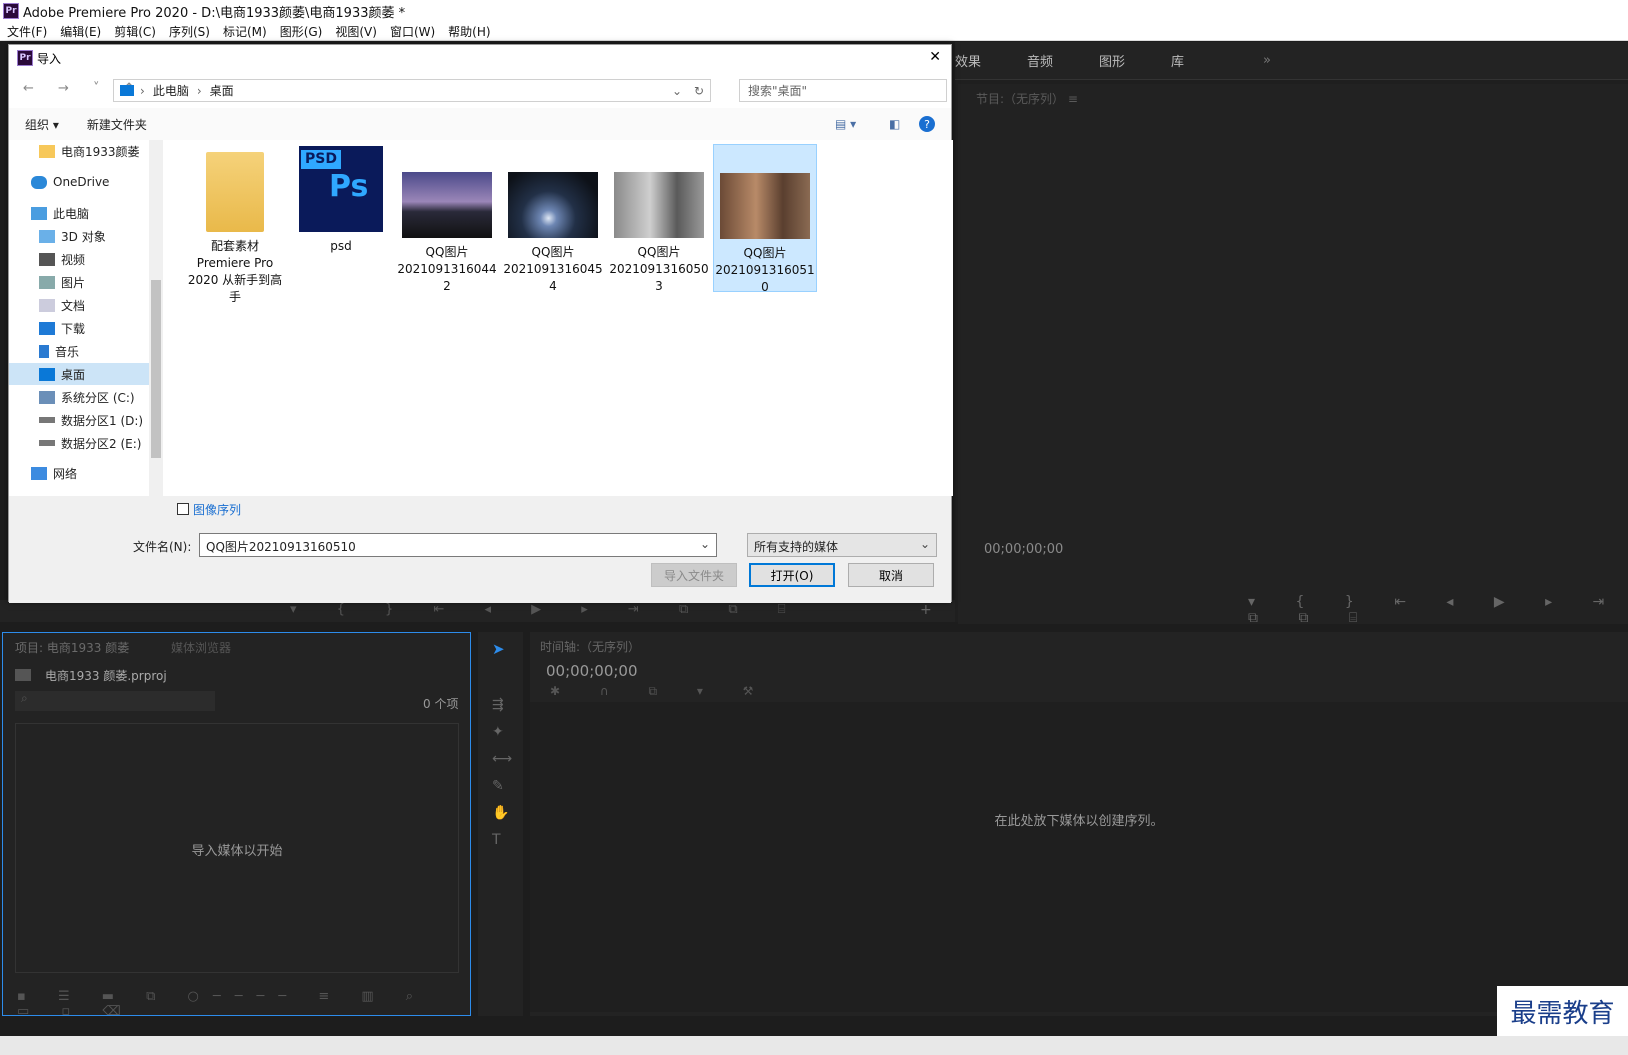 This screenshot has width=1628, height=1055. What do you see at coordinates (796, 547) in the screenshot?
I see `filetype-value: 所有支持的媒体` at bounding box center [796, 547].